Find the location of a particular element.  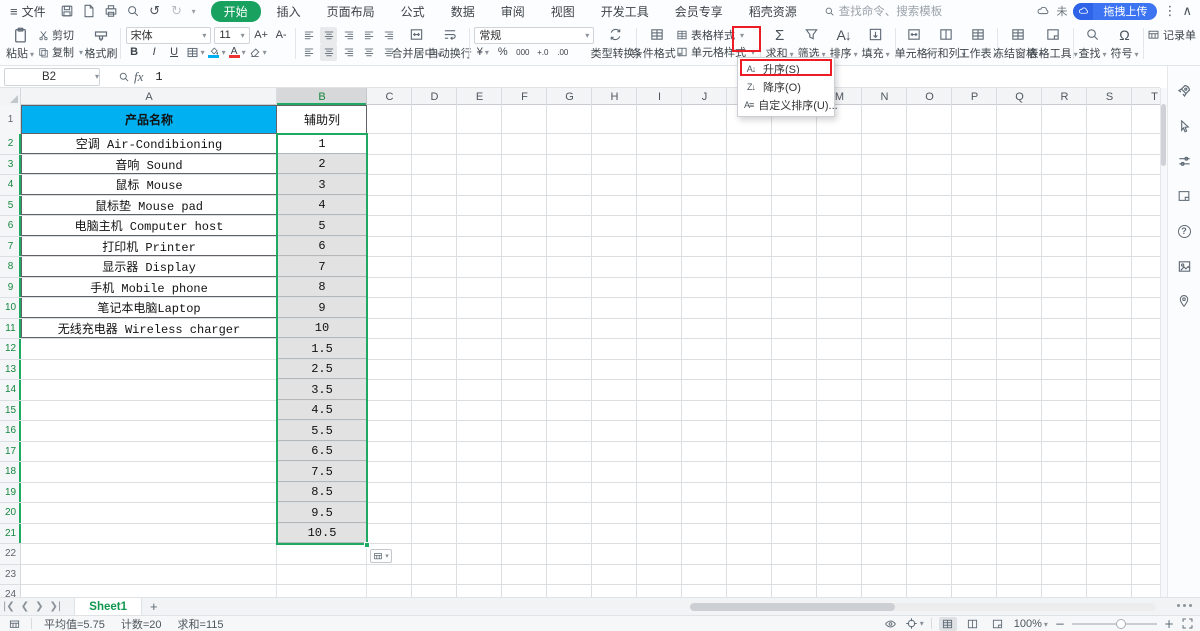

table-tools-button: 表格工具 is located at coordinates (1050, 43).